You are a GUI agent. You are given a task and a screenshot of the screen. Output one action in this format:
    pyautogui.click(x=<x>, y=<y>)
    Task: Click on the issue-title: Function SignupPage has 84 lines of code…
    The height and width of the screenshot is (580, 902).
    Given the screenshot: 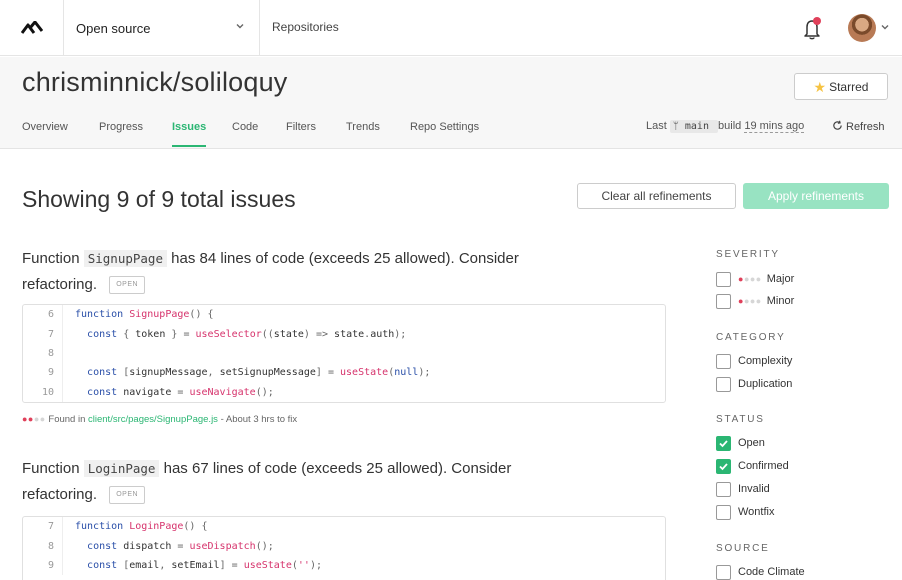 What is the action you would take?
    pyautogui.click(x=347, y=272)
    